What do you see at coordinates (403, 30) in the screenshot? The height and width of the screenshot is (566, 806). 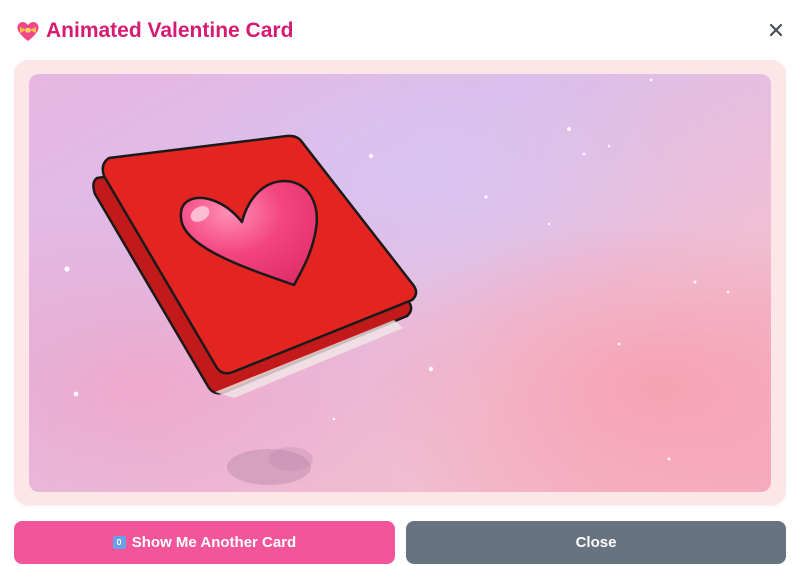 I see `dialog-header: Animated Valentine Card` at bounding box center [403, 30].